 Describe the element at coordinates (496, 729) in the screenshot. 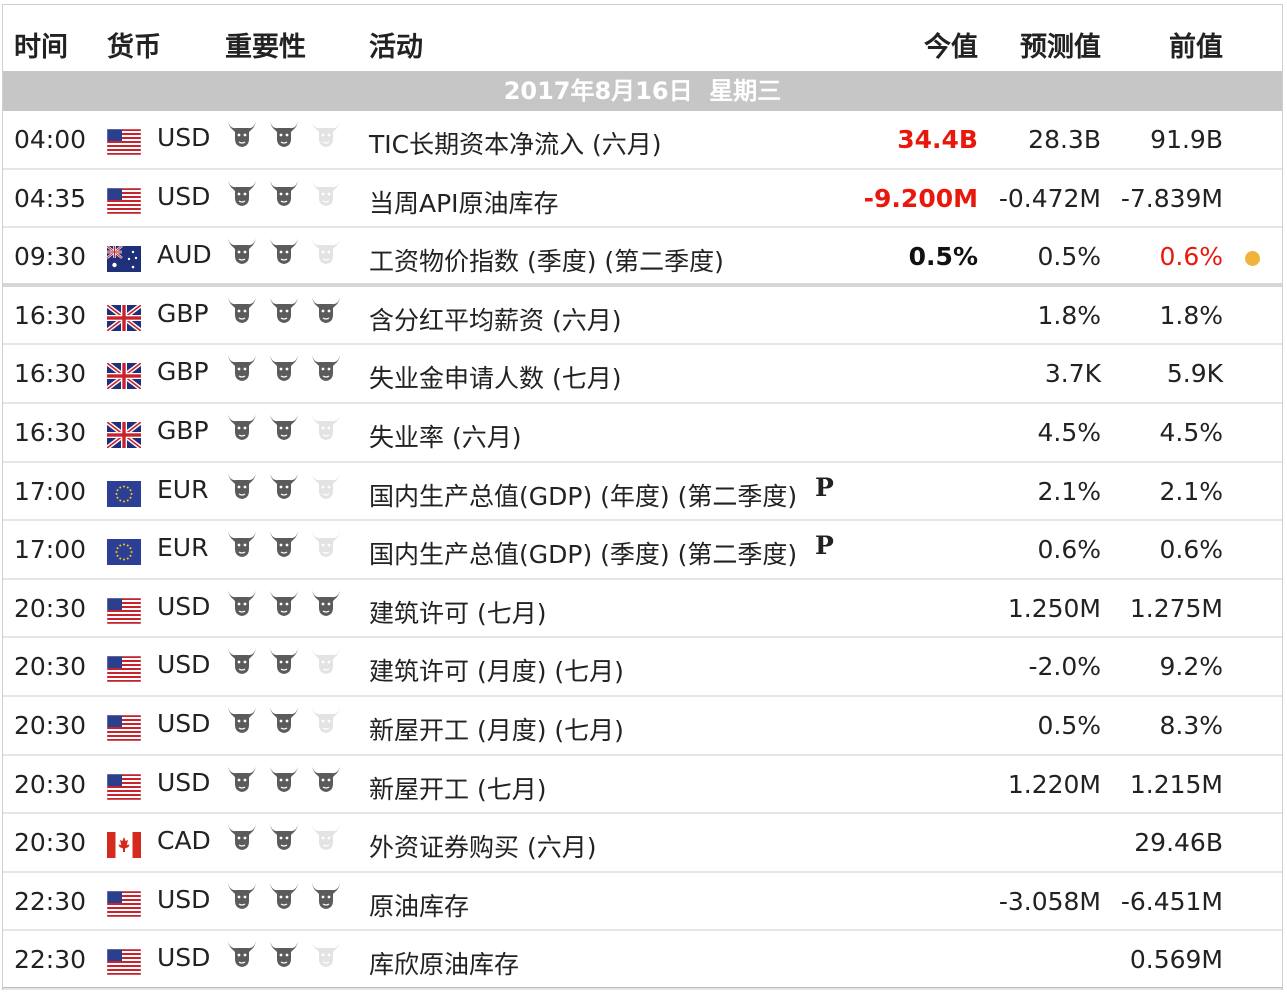

I see `event-name: 新屋开工 (月度) (七月)` at that location.